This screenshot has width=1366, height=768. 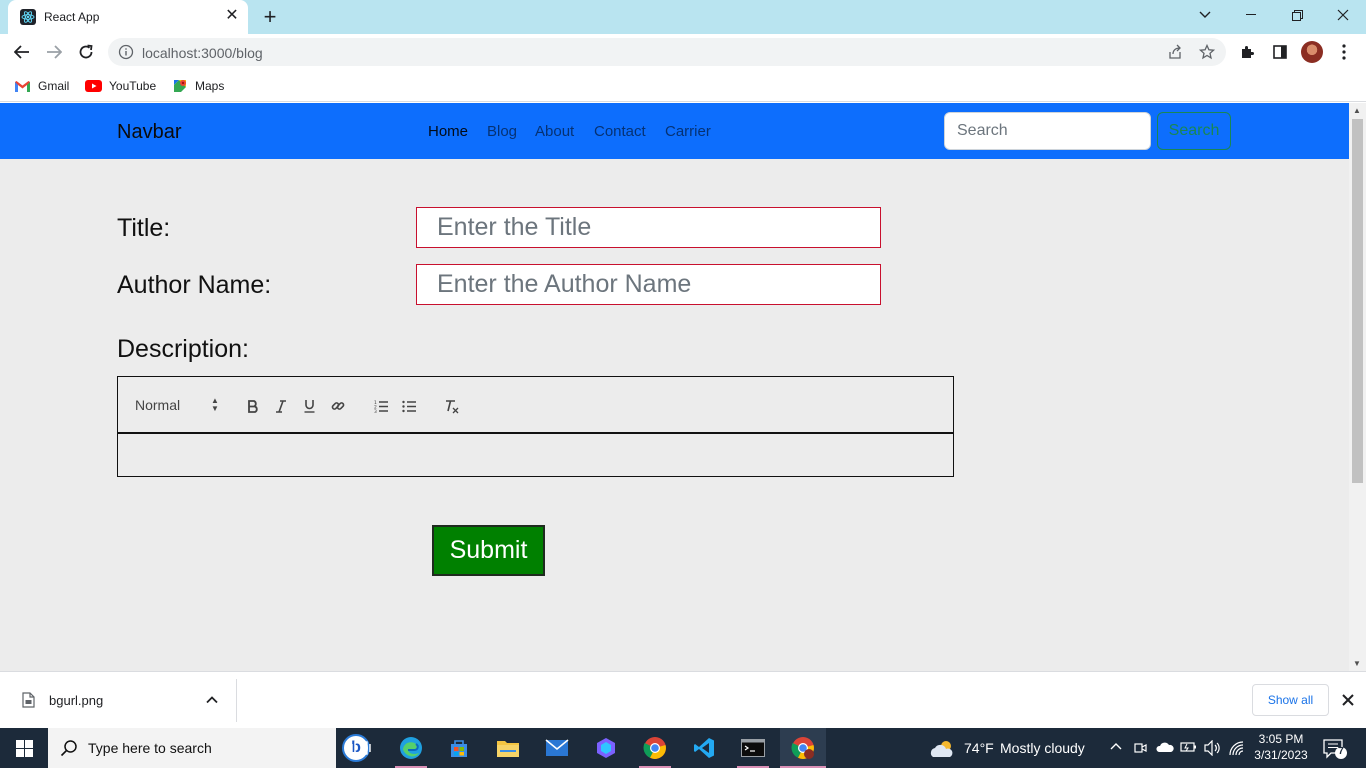 What do you see at coordinates (535, 404) in the screenshot?
I see `editor-toolbar: Normal ▲ ▼ 123` at bounding box center [535, 404].